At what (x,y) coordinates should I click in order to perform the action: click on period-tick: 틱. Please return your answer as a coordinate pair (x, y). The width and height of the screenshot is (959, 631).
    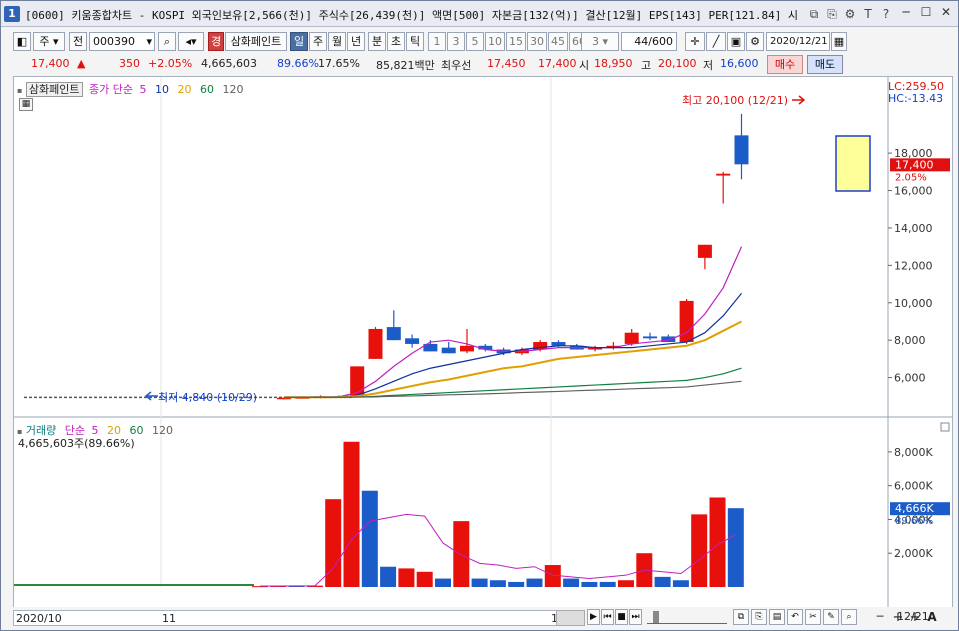
    Looking at the image, I should click on (415, 41).